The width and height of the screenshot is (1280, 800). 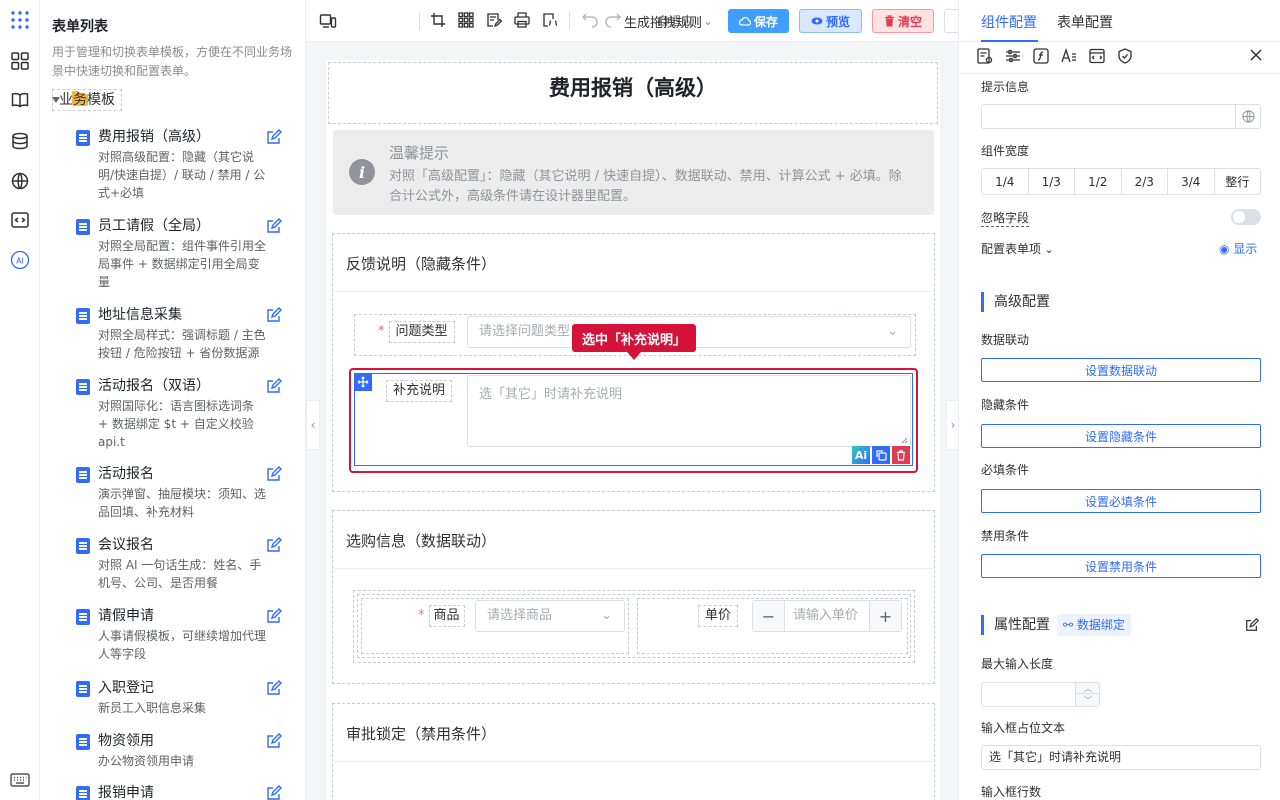 What do you see at coordinates (885, 616) in the screenshot?
I see `plus-icon: +` at bounding box center [885, 616].